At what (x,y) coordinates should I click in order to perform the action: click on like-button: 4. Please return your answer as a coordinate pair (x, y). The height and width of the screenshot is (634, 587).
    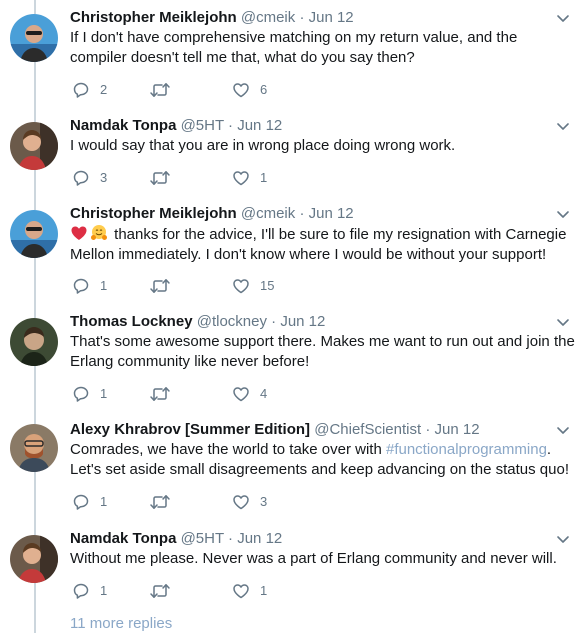
    Looking at the image, I should click on (249, 394).